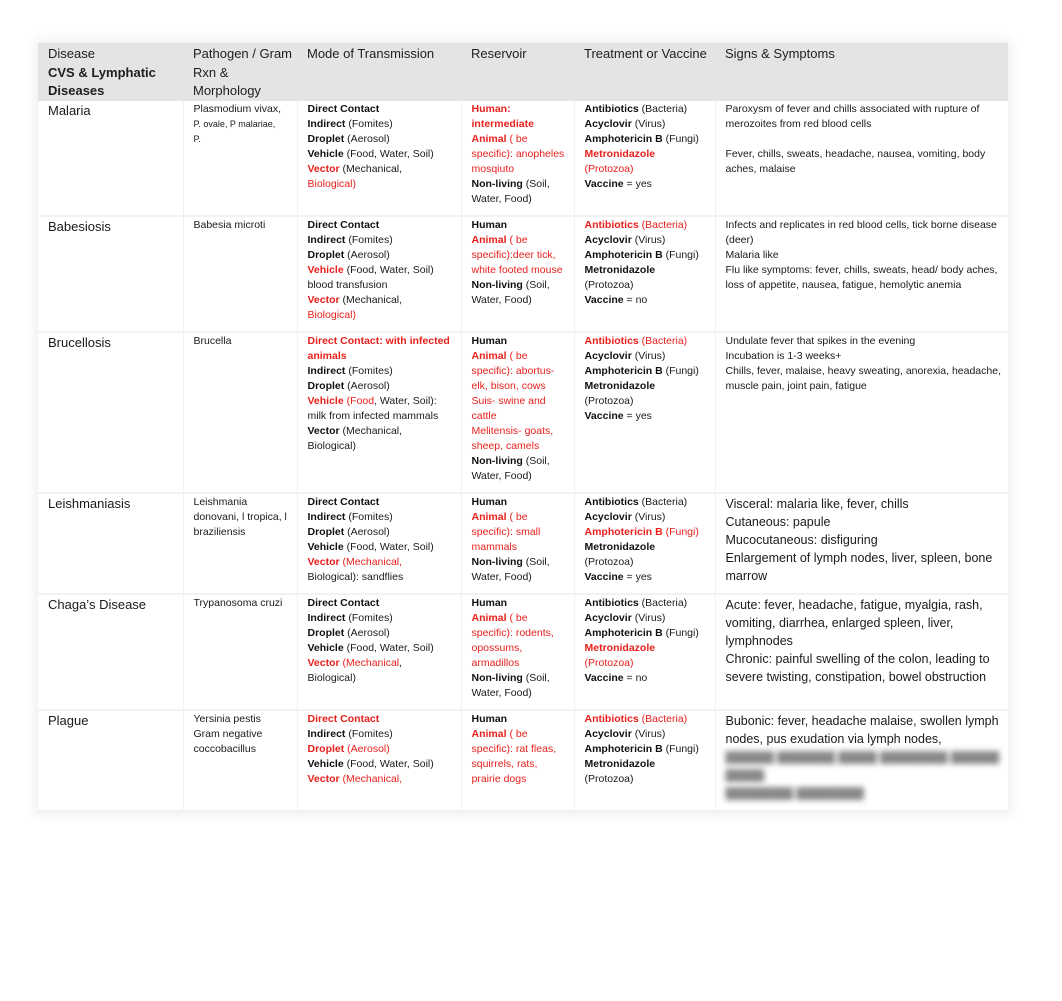 The width and height of the screenshot is (1062, 1001). I want to click on vaccine-value: = no, so click(637, 677).